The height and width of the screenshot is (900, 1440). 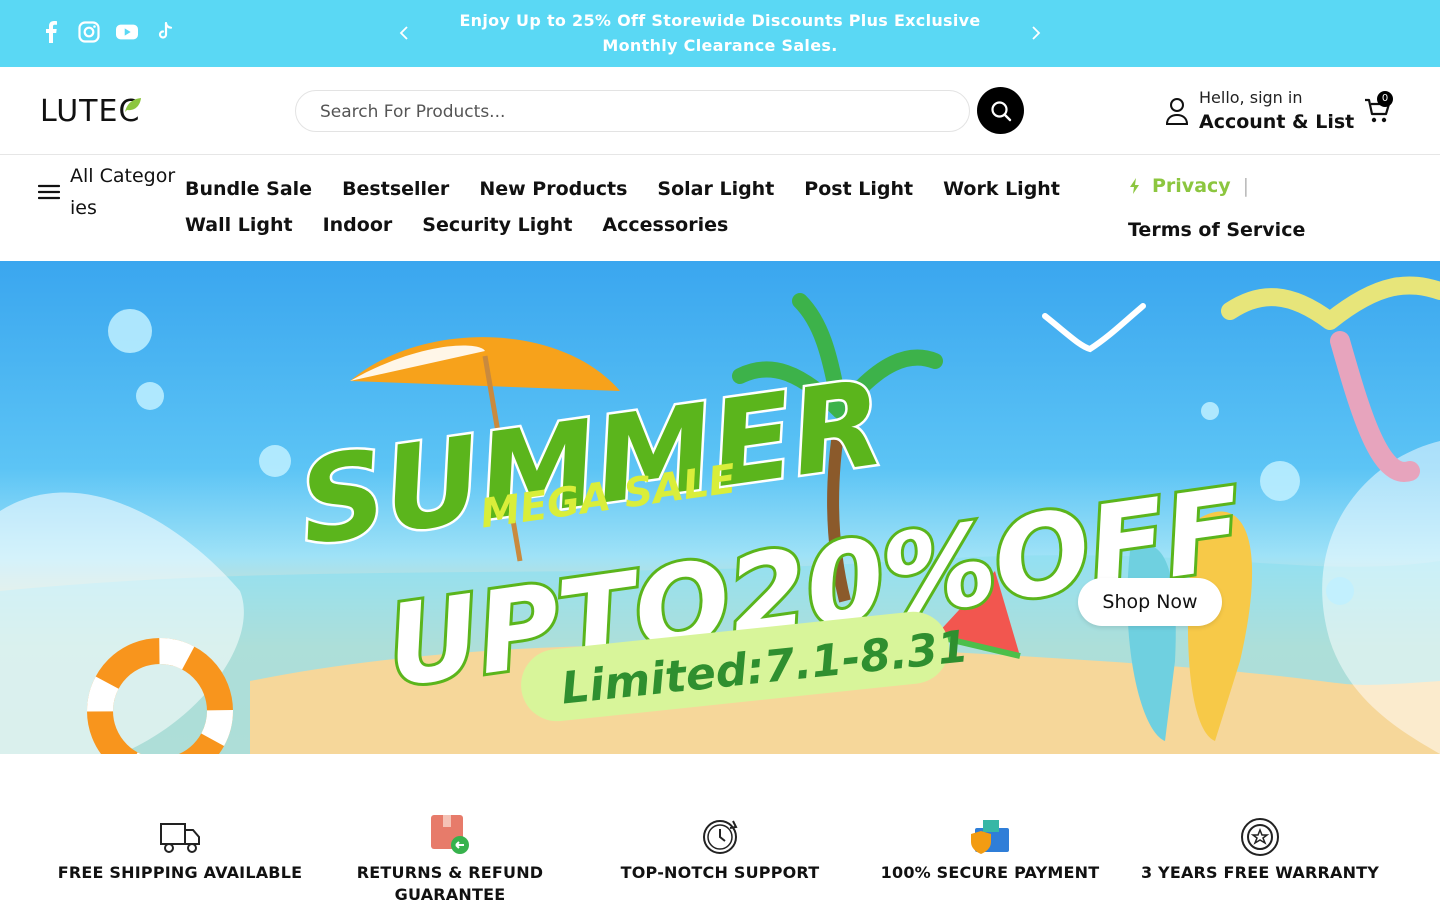 I want to click on feature-label: 100% SECURE PAYMENT, so click(x=990, y=872).